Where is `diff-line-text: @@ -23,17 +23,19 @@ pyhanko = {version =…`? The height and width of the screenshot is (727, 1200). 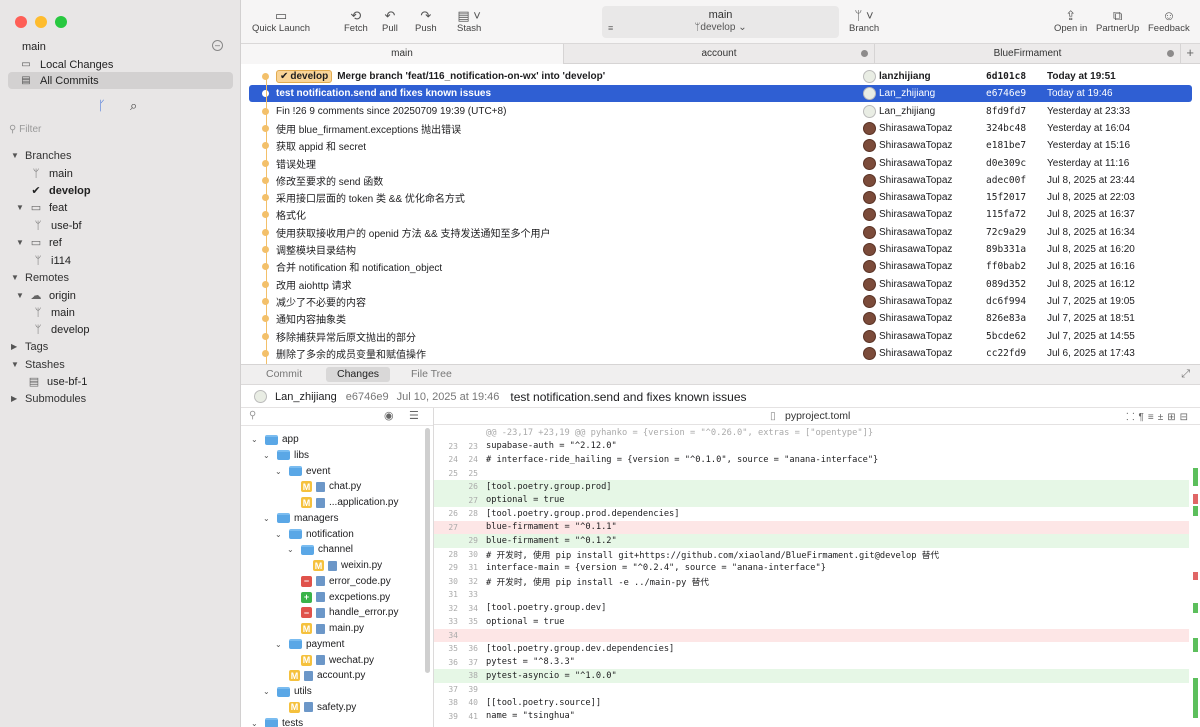
diff-line-text: @@ -23,17 +23,19 @@ pyhanko = {version =… is located at coordinates (680, 432).